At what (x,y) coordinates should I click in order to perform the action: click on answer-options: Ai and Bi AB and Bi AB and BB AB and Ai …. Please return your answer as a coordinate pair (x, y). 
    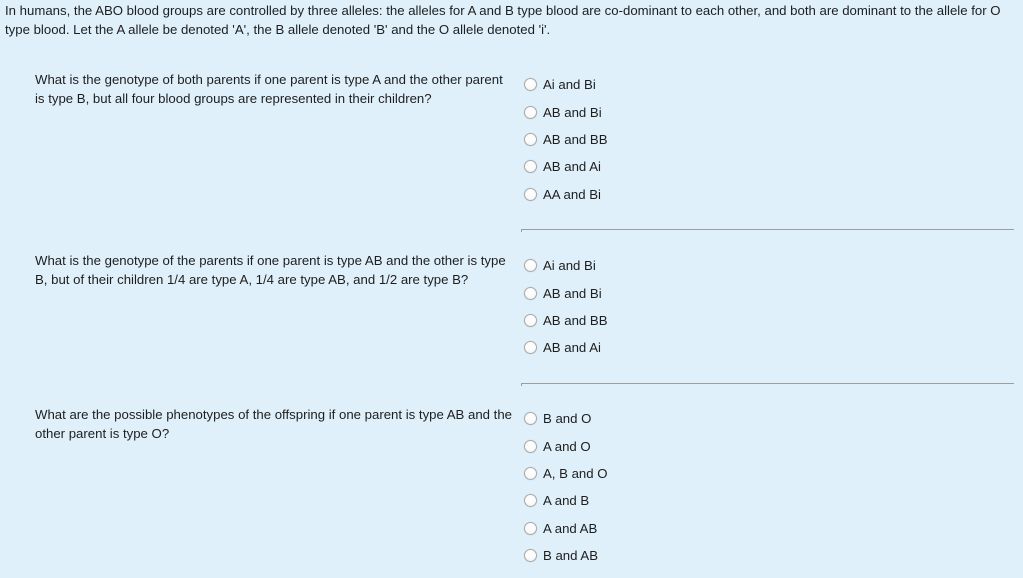
    Looking at the image, I should click on (649, 139).